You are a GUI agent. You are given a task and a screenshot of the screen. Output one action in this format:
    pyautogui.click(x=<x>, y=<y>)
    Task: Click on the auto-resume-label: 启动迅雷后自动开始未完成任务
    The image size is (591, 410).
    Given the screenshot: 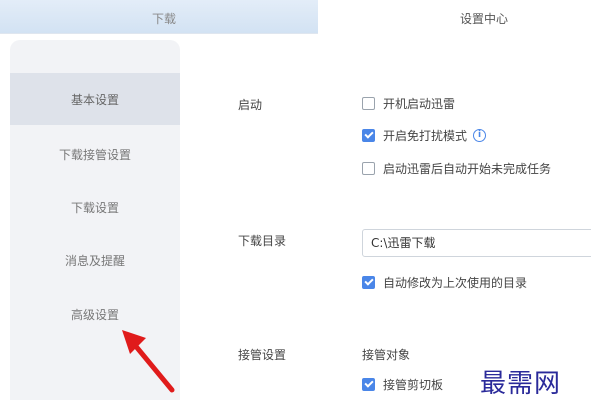 What is the action you would take?
    pyautogui.click(x=467, y=169)
    